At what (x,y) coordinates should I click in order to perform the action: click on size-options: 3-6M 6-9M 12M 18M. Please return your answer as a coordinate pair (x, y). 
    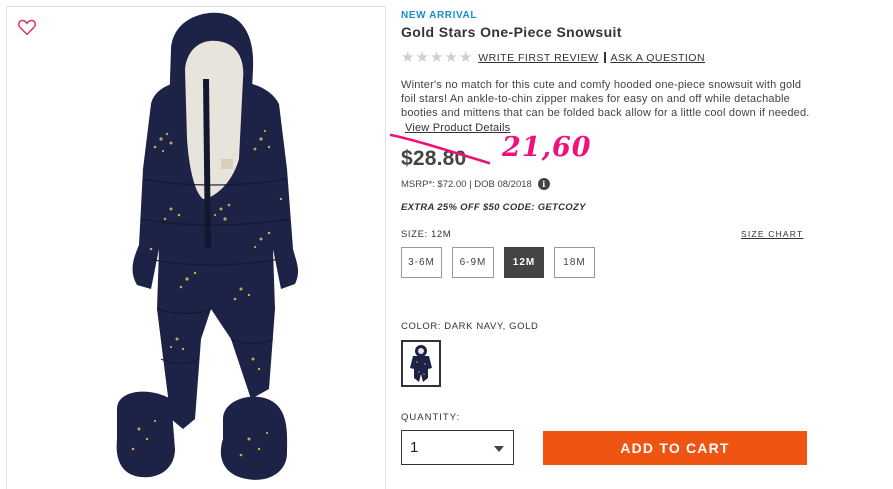
    Looking at the image, I should click on (498, 262).